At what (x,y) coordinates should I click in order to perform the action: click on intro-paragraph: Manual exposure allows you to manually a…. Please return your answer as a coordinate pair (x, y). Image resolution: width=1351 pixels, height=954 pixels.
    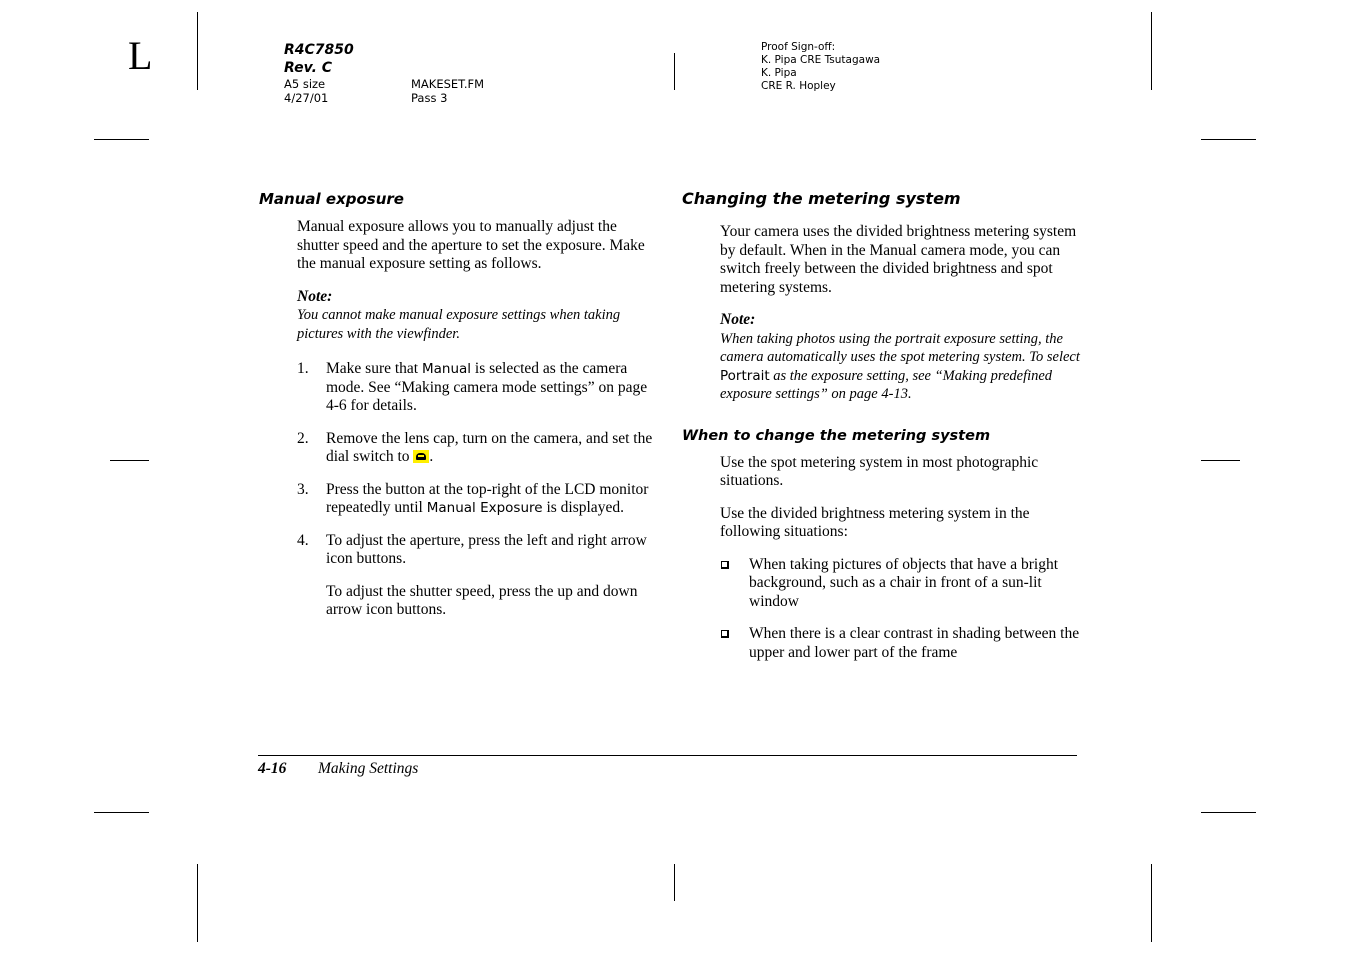
    Looking at the image, I should click on (471, 245).